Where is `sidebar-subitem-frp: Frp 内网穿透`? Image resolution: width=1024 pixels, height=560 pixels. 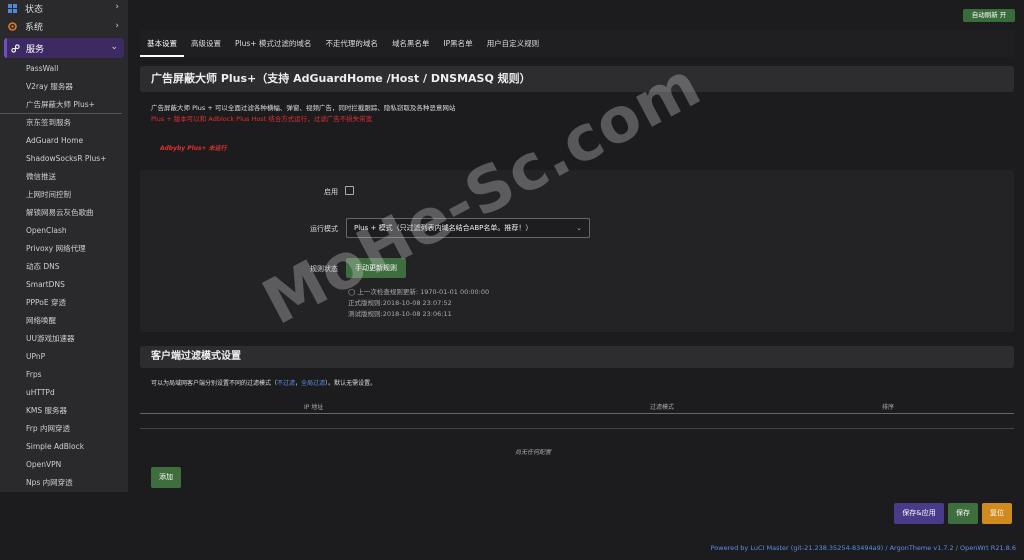
sidebar-subitem-frp: Frp 内网穿透 is located at coordinates (64, 429).